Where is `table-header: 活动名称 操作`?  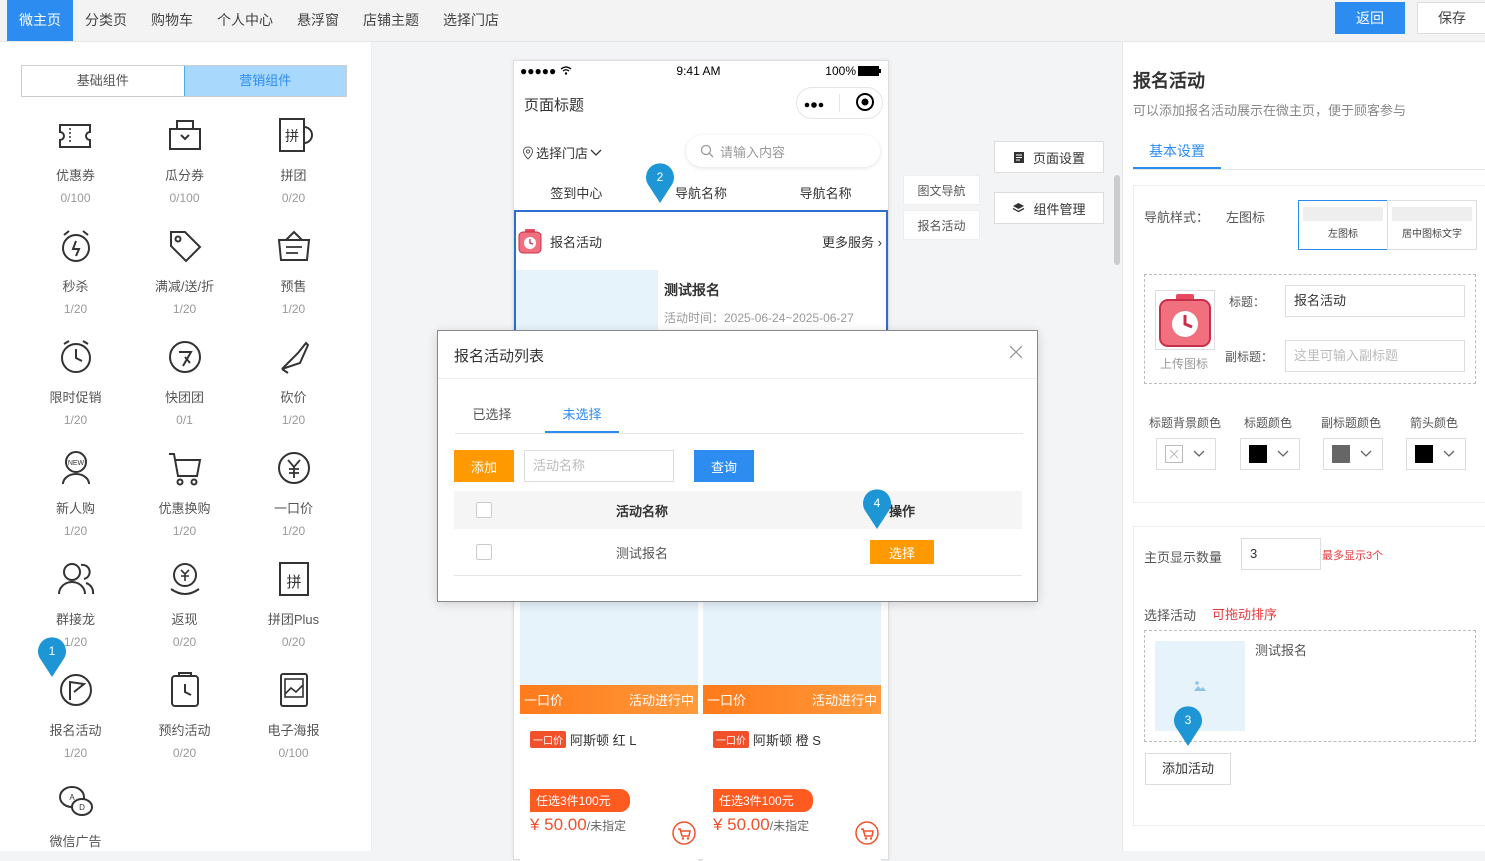 table-header: 活动名称 操作 is located at coordinates (738, 510).